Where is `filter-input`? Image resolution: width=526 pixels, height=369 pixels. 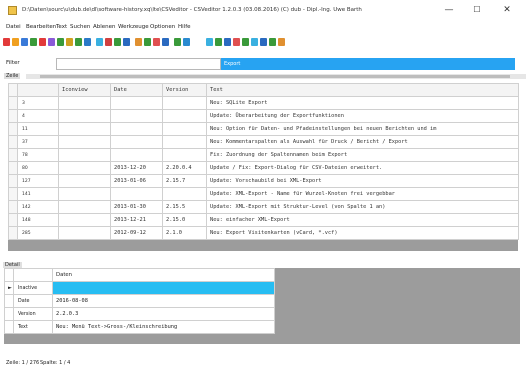
filter-input is located at coordinates (138, 64).